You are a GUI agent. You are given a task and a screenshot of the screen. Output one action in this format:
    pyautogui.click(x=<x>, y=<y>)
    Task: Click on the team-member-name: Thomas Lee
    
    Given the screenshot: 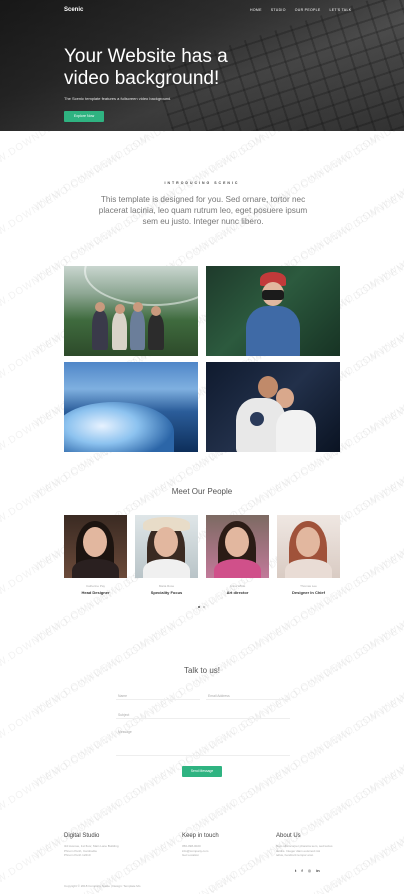 What is the action you would take?
    pyautogui.click(x=308, y=586)
    